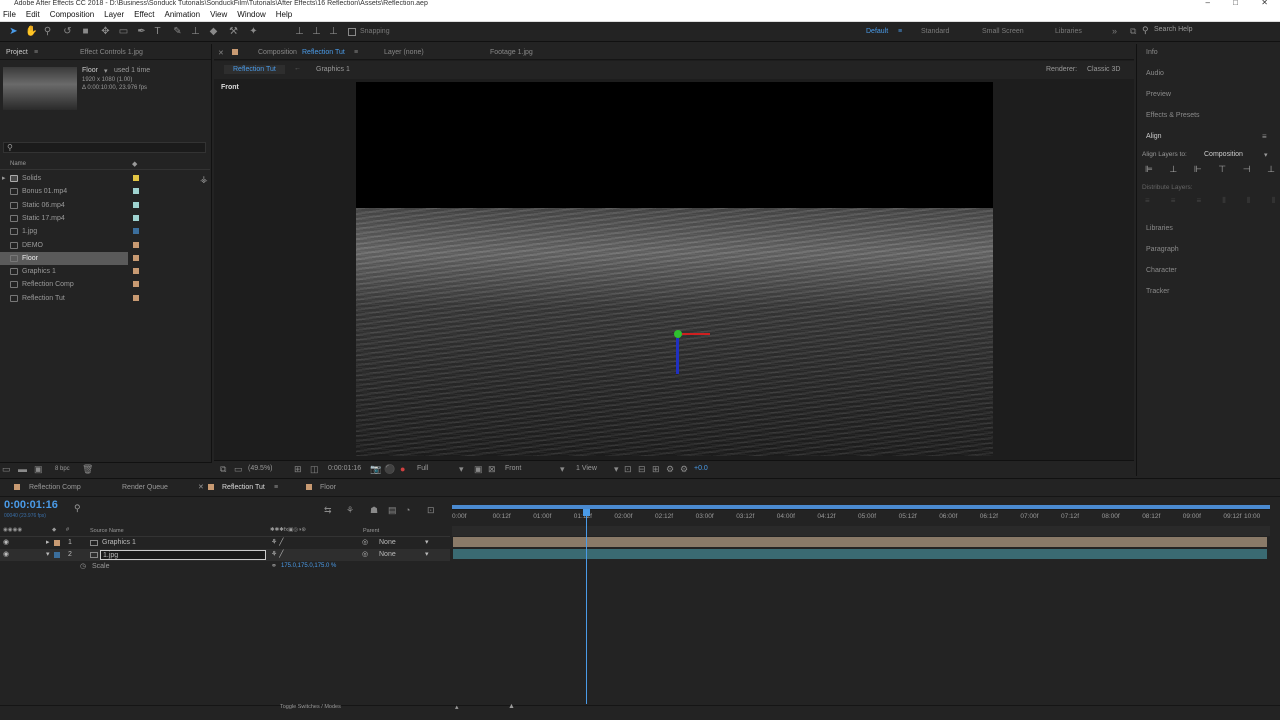 This screenshot has width=1280, height=720. What do you see at coordinates (177, 31) in the screenshot?
I see `brush-tool-icon: ✎` at bounding box center [177, 31].